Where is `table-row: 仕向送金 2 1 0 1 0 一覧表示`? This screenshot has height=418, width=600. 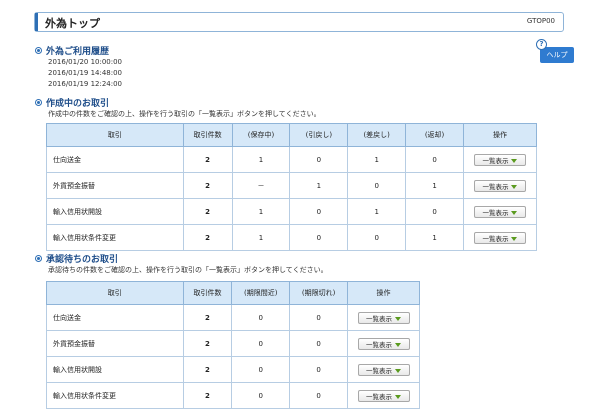
table-row: 仕向送金 2 1 0 1 0 一覧表示 is located at coordinates (292, 159).